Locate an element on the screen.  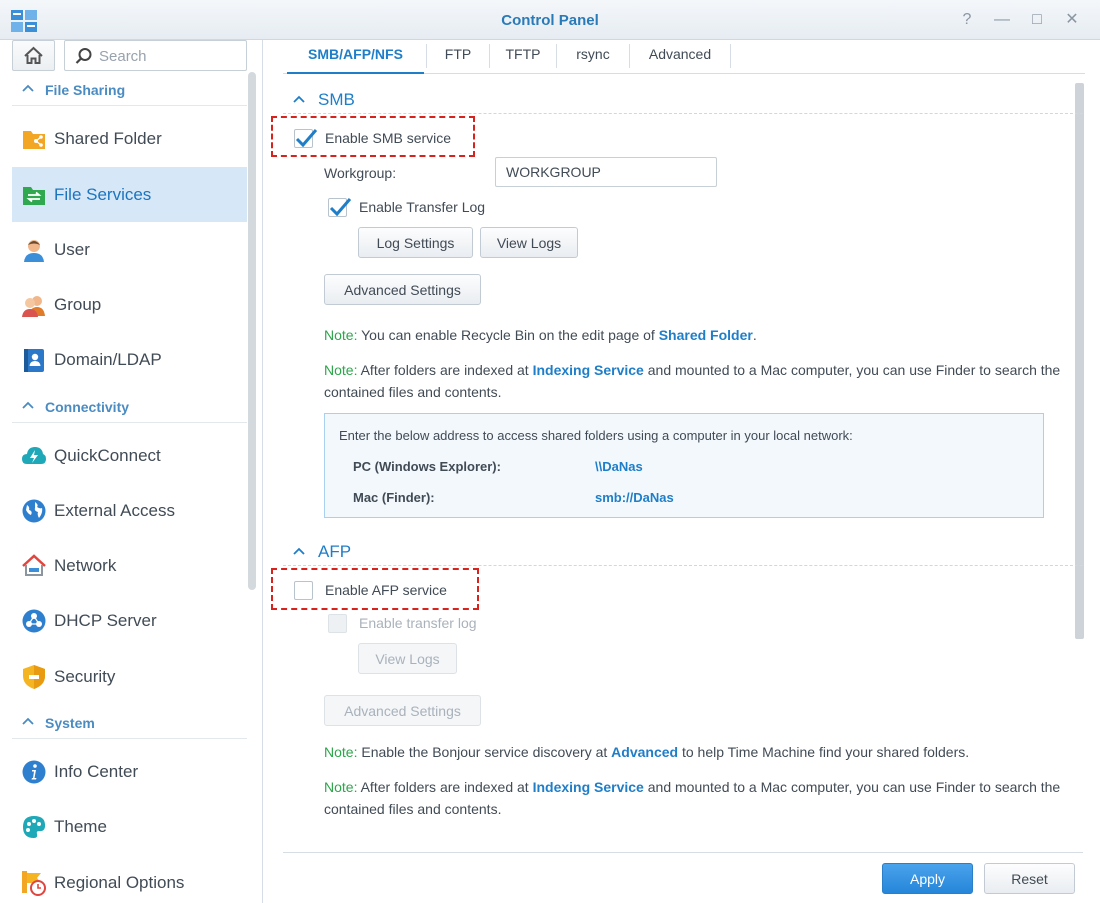
sidebar-item-user: User is located at coordinates (129, 249).